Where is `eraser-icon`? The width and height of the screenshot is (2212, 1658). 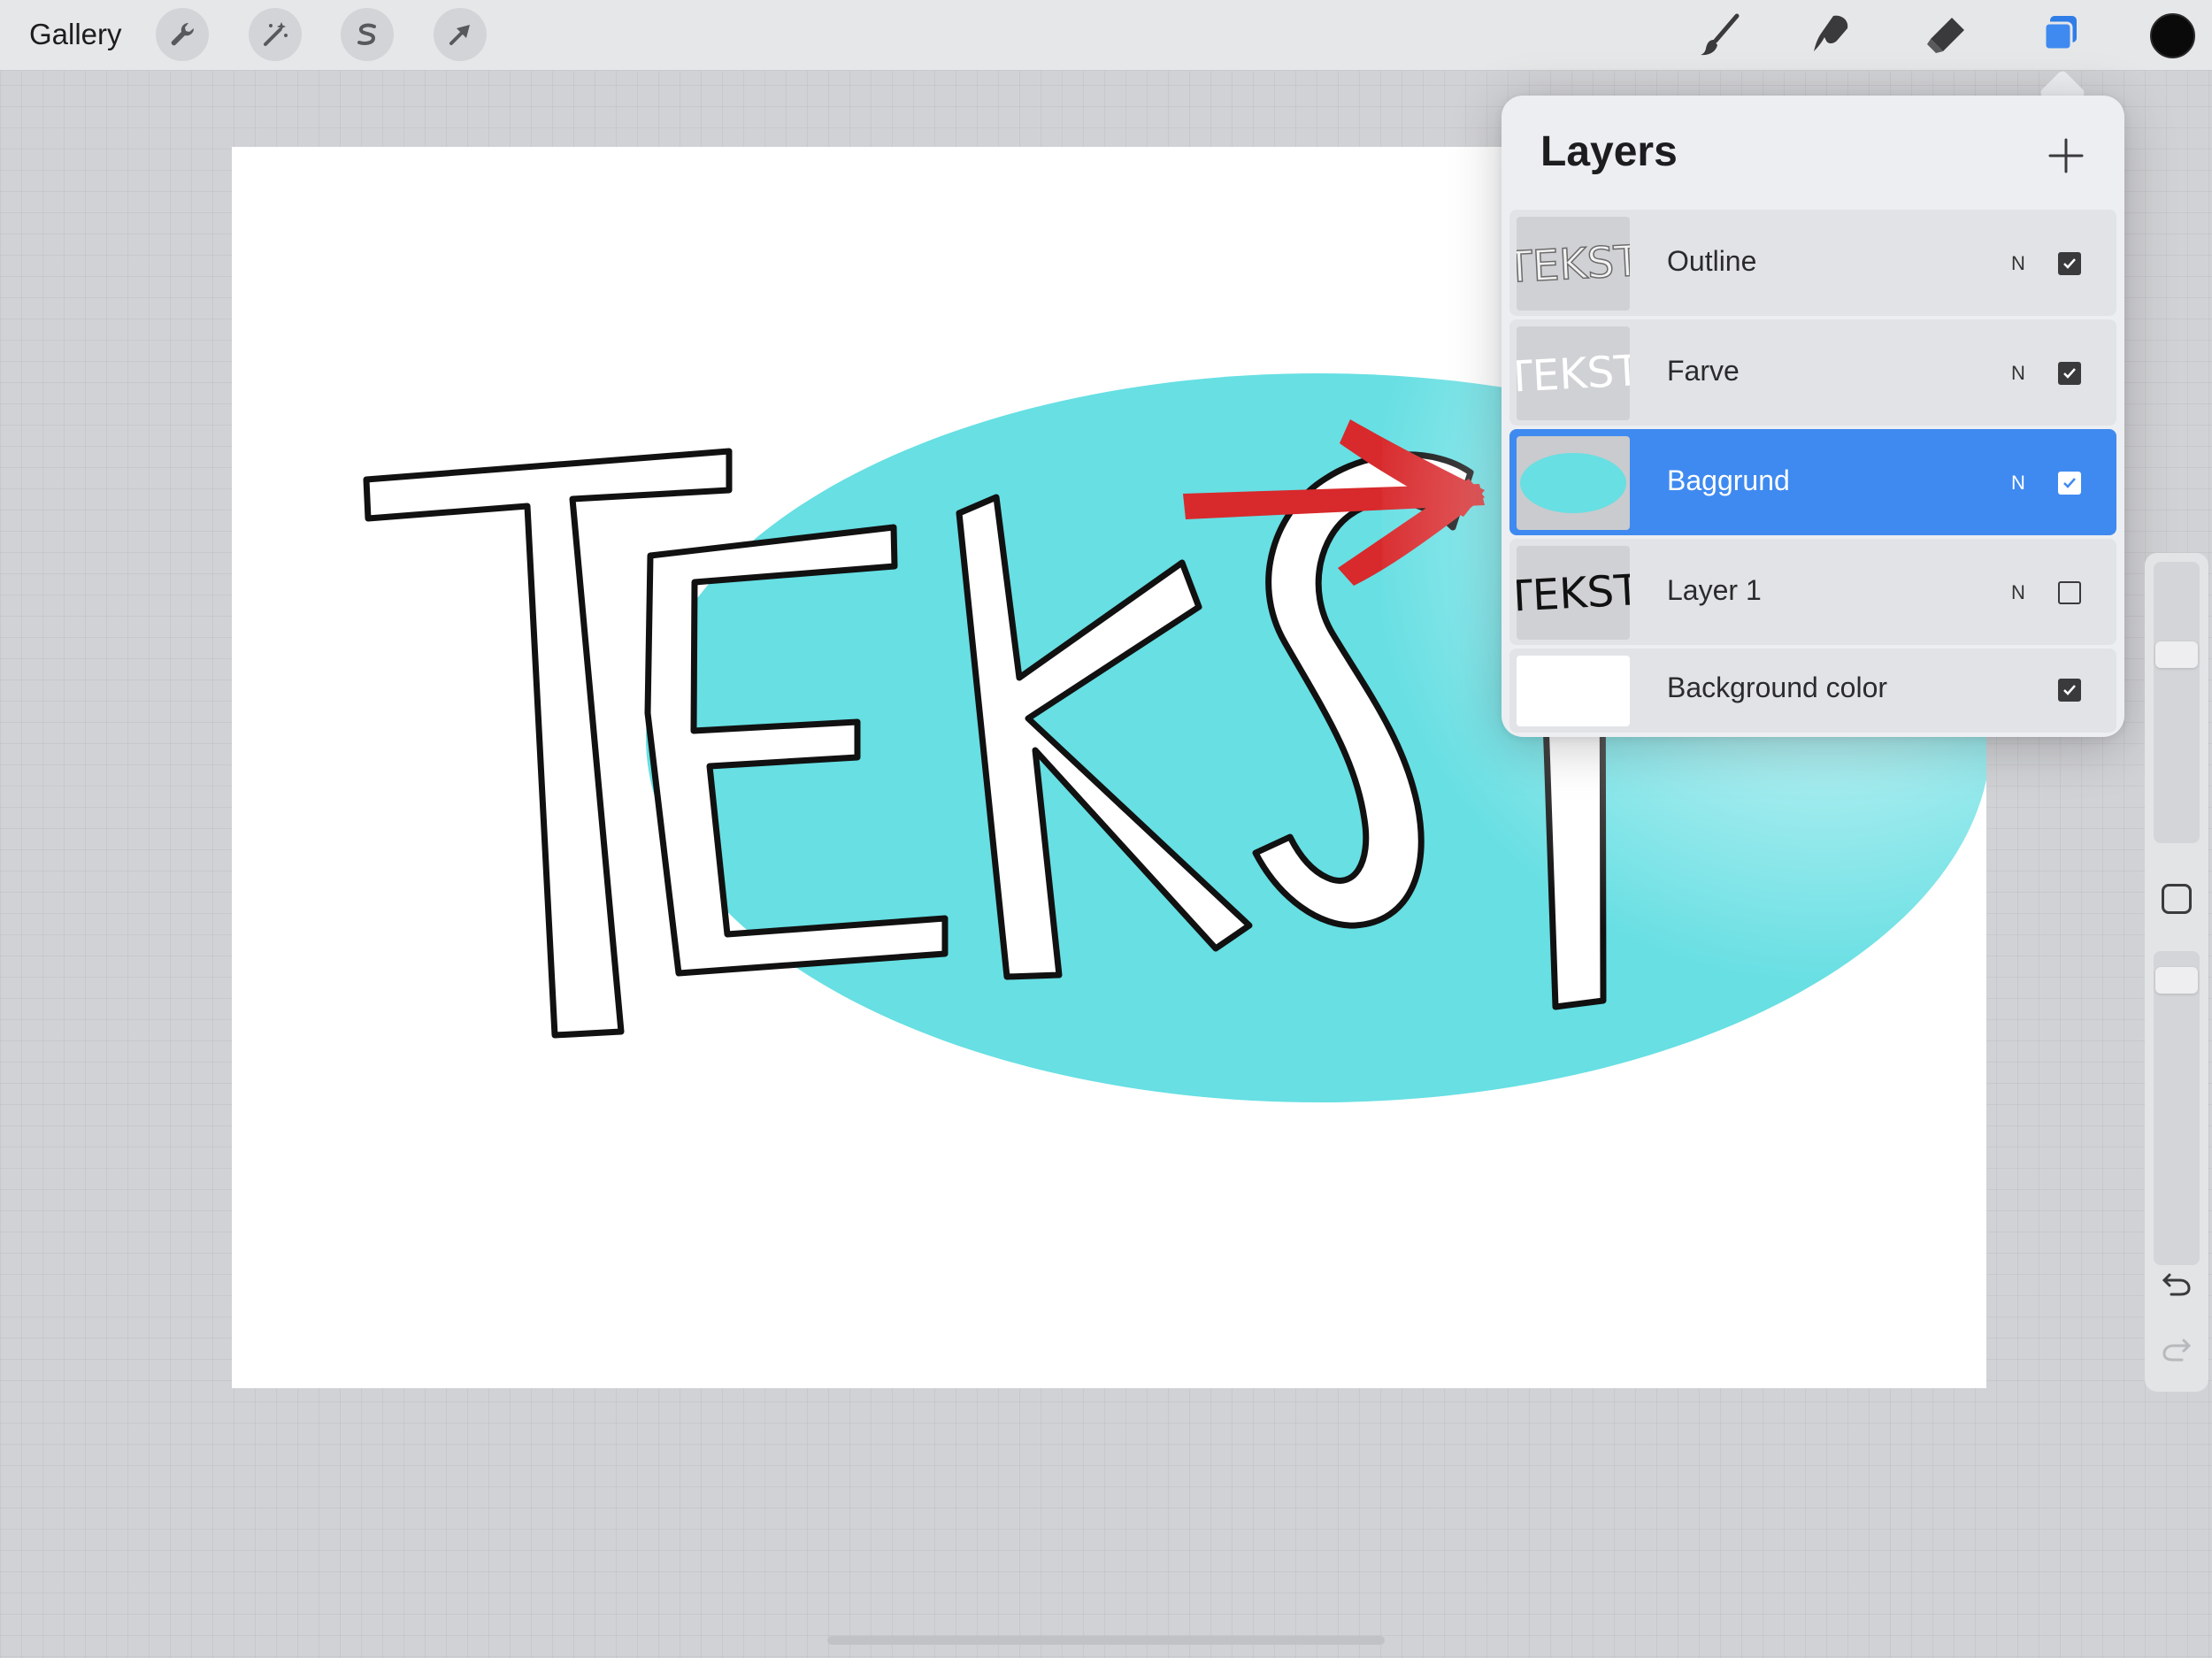
eraser-icon is located at coordinates (1946, 35).